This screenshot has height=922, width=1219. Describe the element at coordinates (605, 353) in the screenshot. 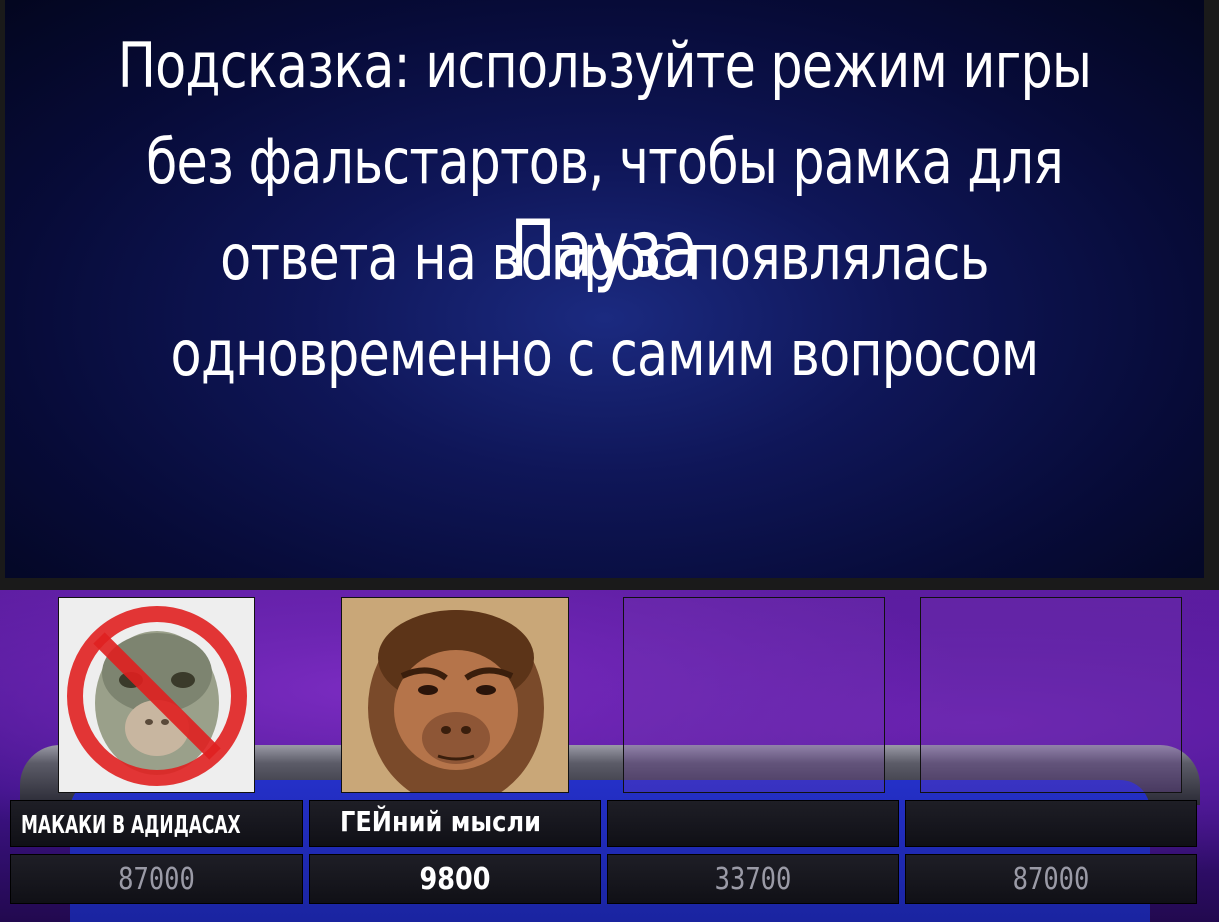

I see `hint-line: одновременно с самим вопросом` at that location.